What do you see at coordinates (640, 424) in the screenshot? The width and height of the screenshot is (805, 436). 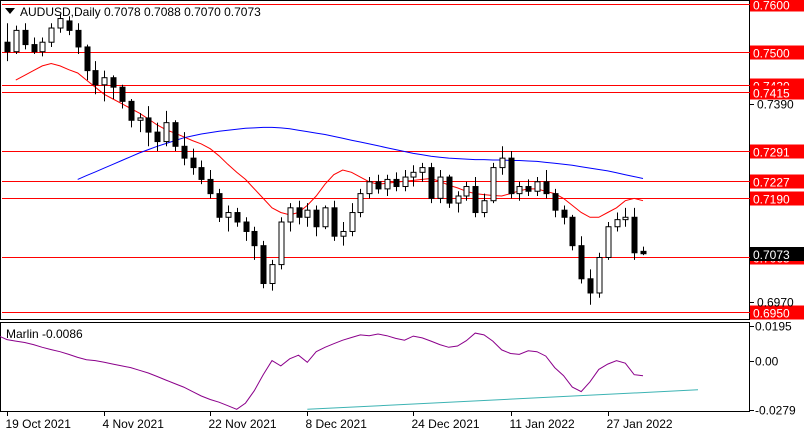 I see `date-label: 27 Jan 2022` at bounding box center [640, 424].